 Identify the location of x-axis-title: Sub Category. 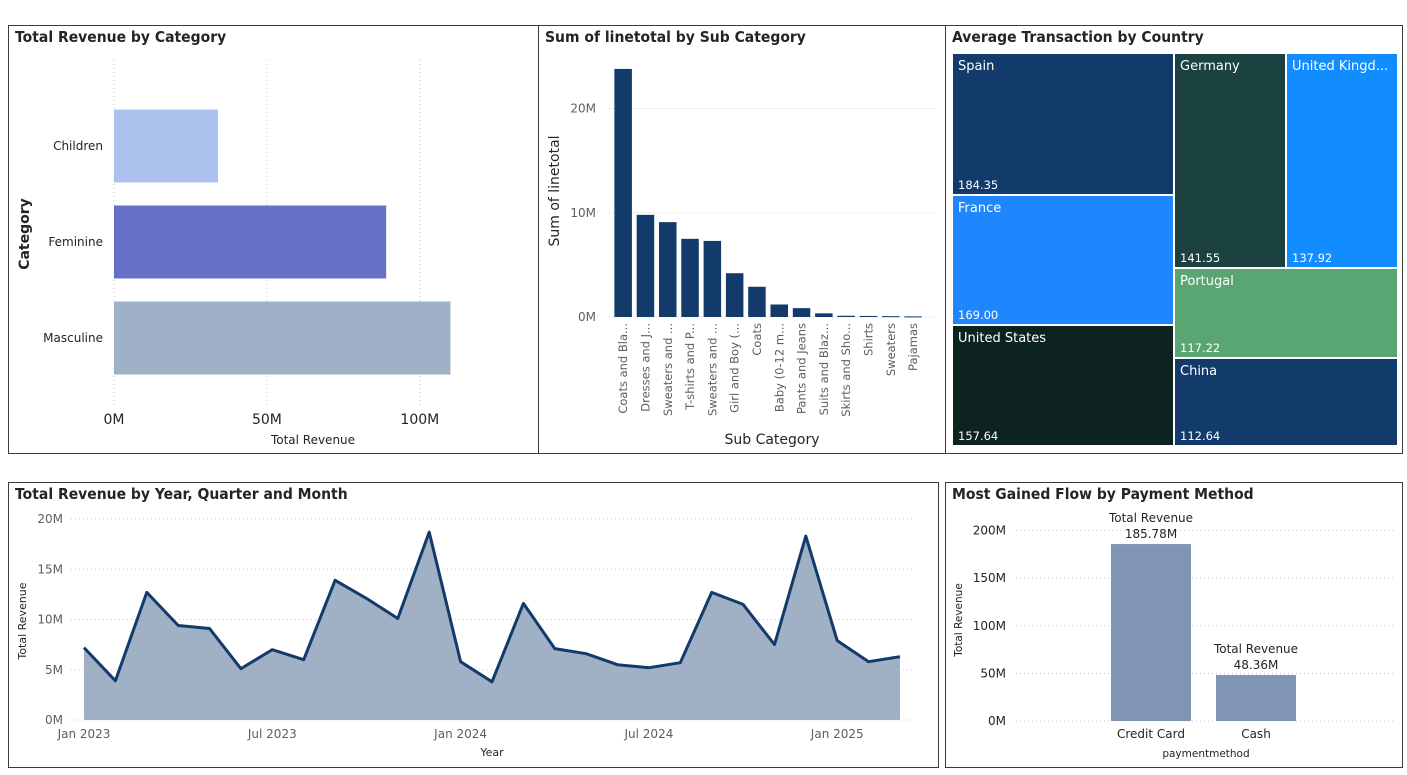
(771, 440).